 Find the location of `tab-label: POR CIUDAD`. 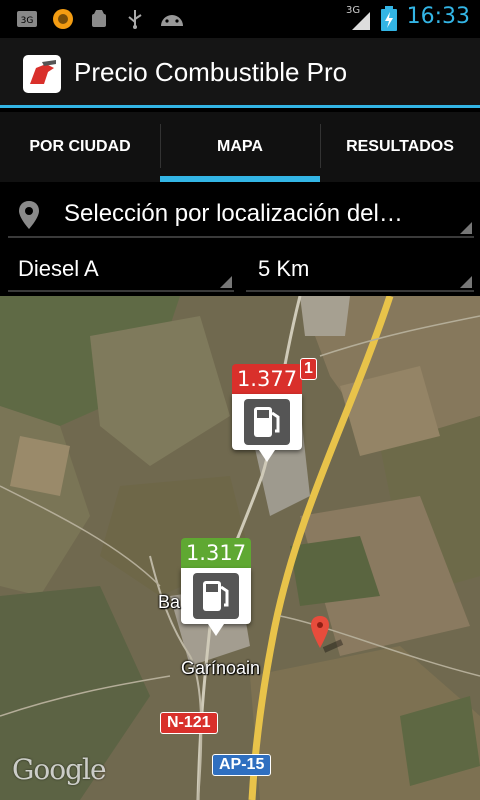

tab-label: POR CIUDAD is located at coordinates (80, 146).